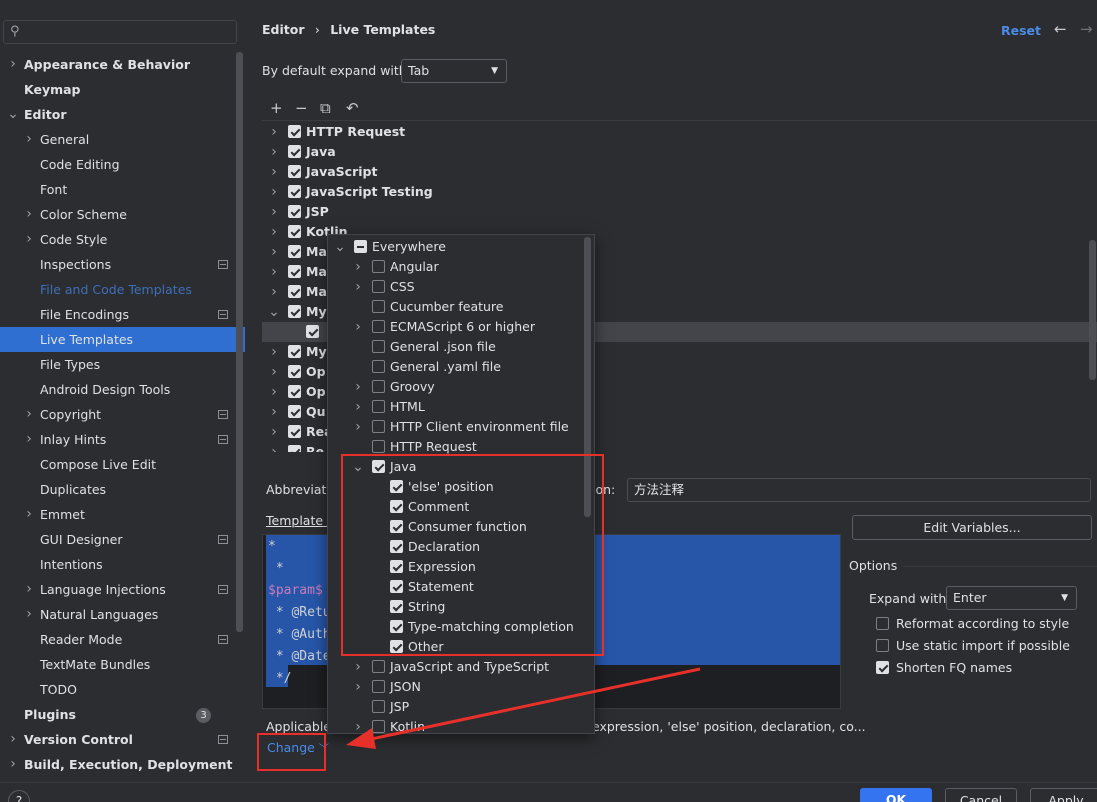  Describe the element at coordinates (122, 364) in the screenshot. I see `sidebar-item-file-types: File Types` at that location.